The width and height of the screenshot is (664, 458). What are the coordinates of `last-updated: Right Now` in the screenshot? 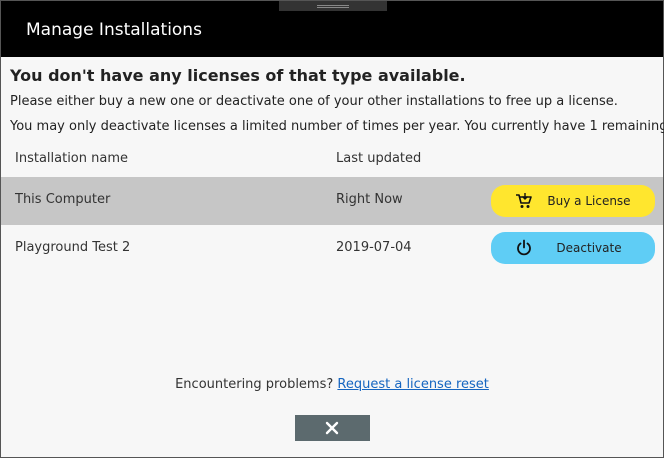 It's located at (369, 199).